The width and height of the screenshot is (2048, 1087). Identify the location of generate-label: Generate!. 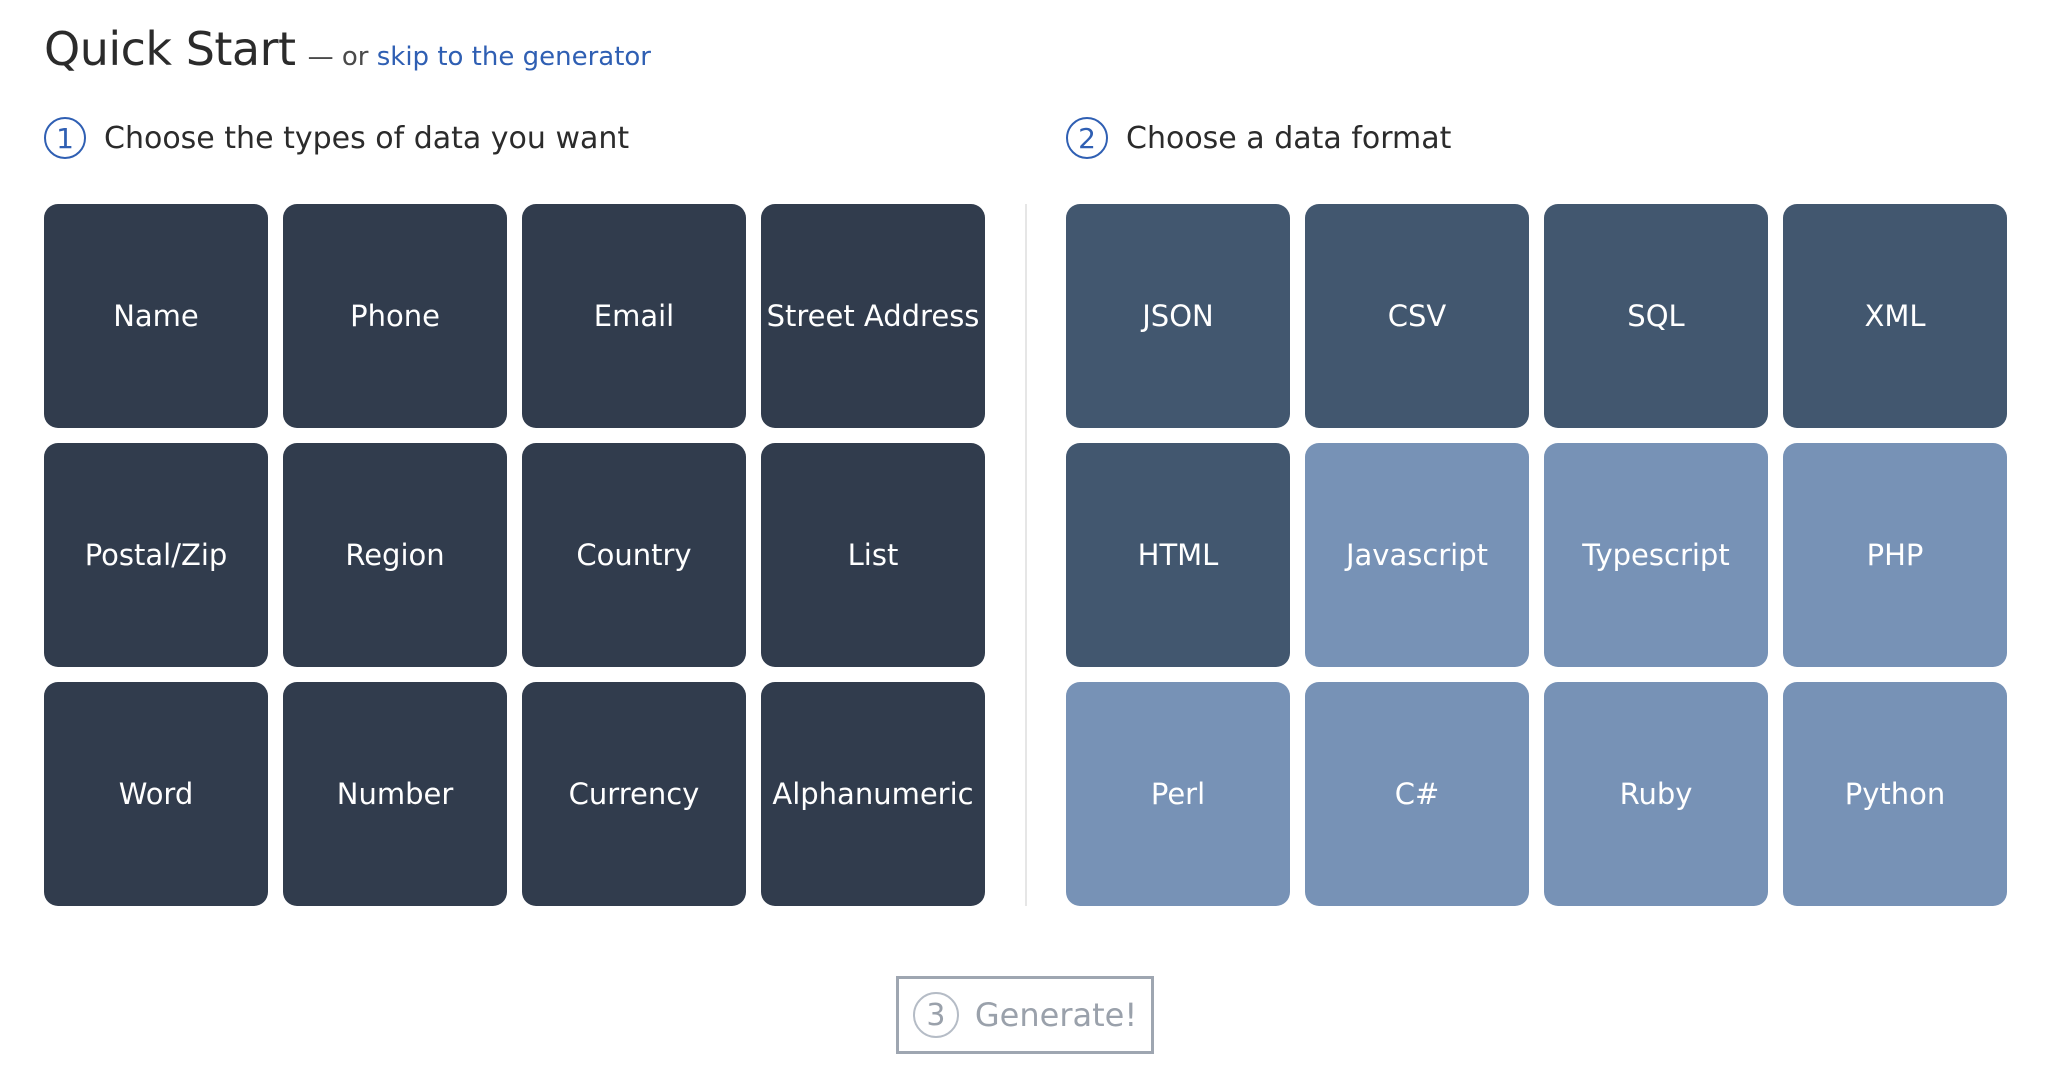
(1056, 1015).